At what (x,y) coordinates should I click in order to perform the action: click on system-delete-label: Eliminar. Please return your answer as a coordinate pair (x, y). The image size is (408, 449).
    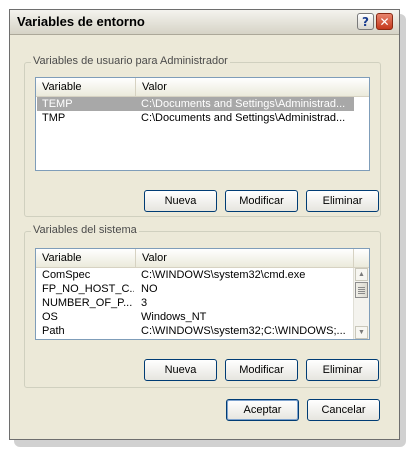
    Looking at the image, I should click on (342, 370).